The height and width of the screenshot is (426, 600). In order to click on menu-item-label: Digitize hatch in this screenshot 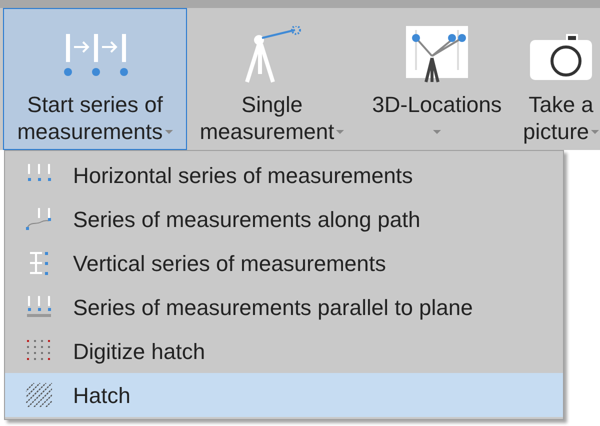, I will do `click(139, 352)`.